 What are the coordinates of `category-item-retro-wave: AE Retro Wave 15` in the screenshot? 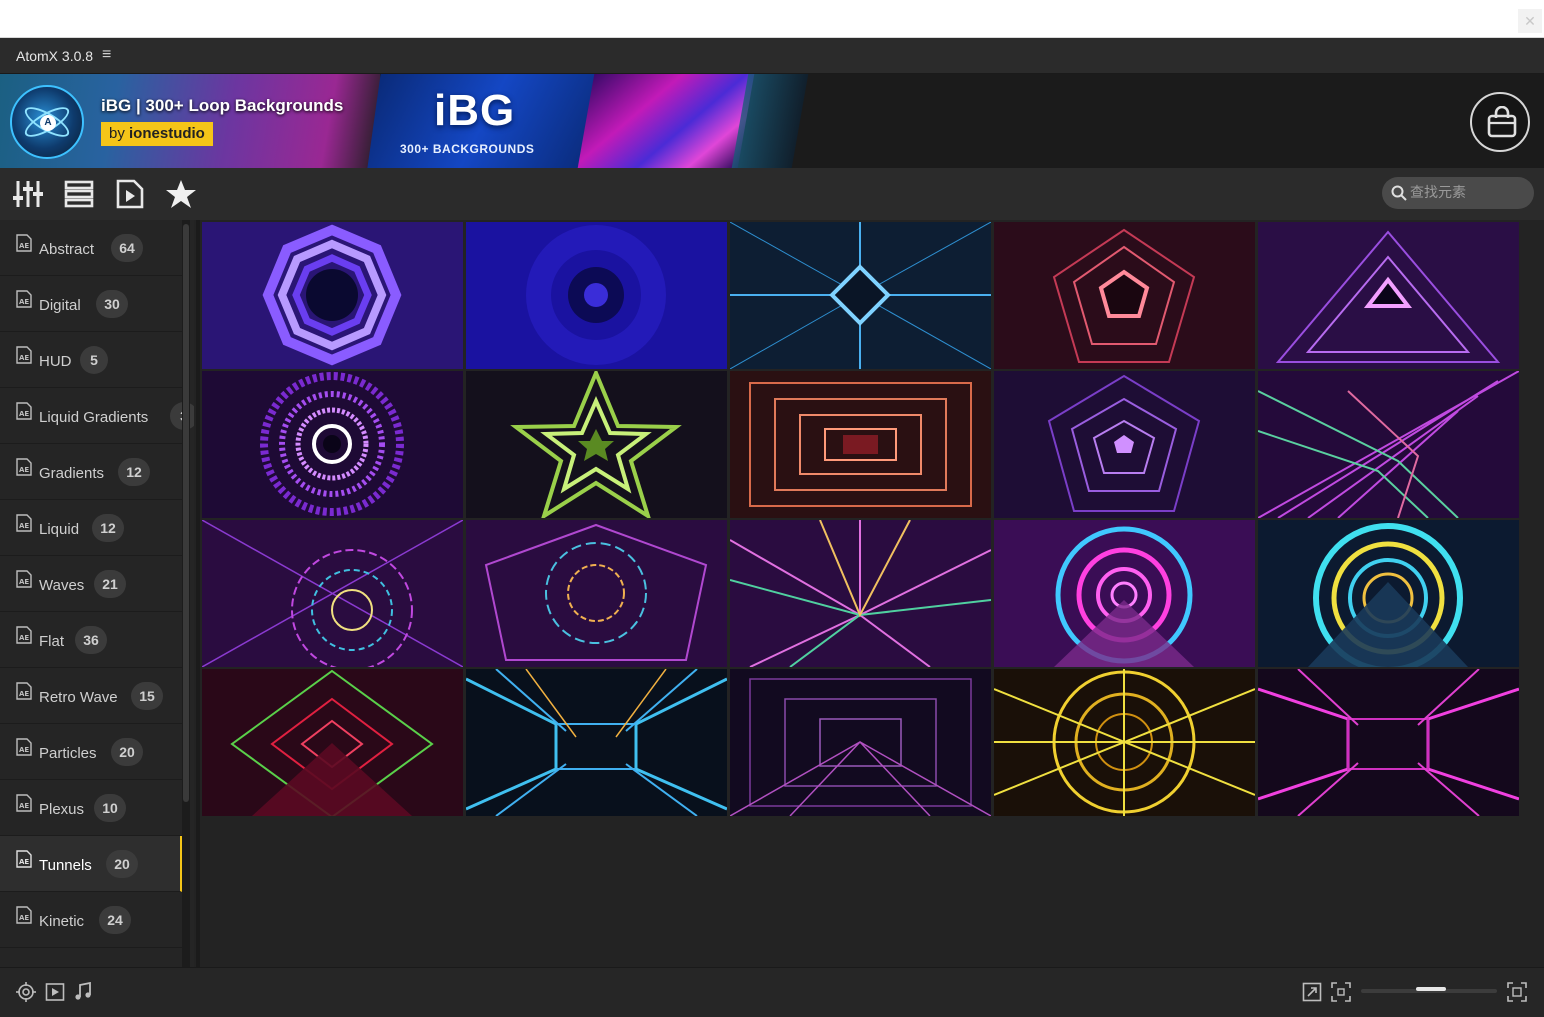 It's located at (91, 696).